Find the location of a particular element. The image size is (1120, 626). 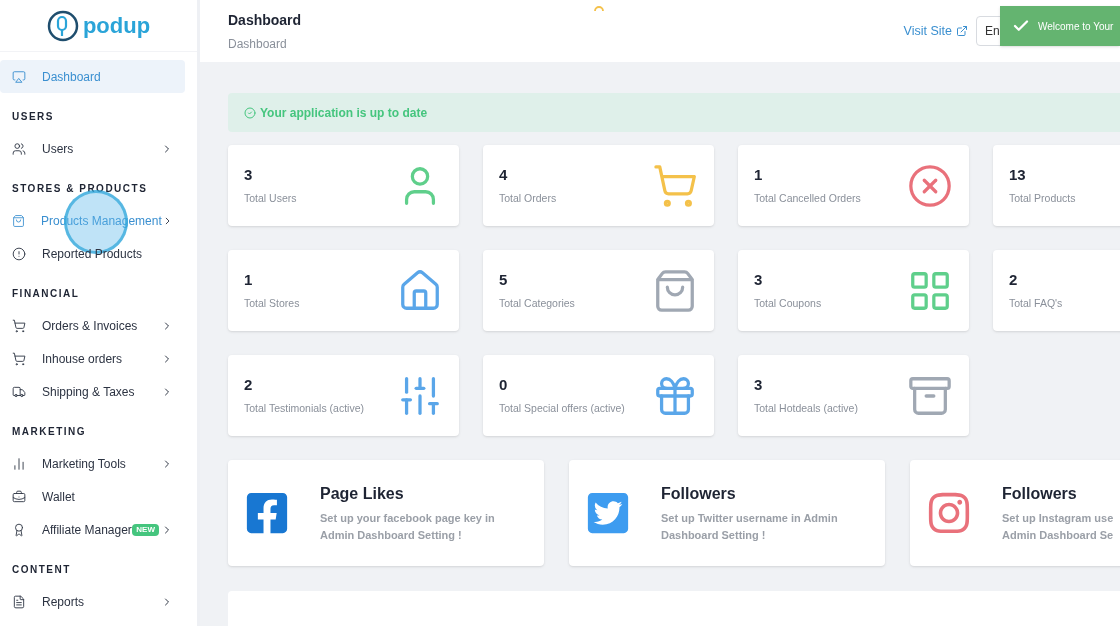

sidebar-item: Orders & Invoices is located at coordinates (92, 325).